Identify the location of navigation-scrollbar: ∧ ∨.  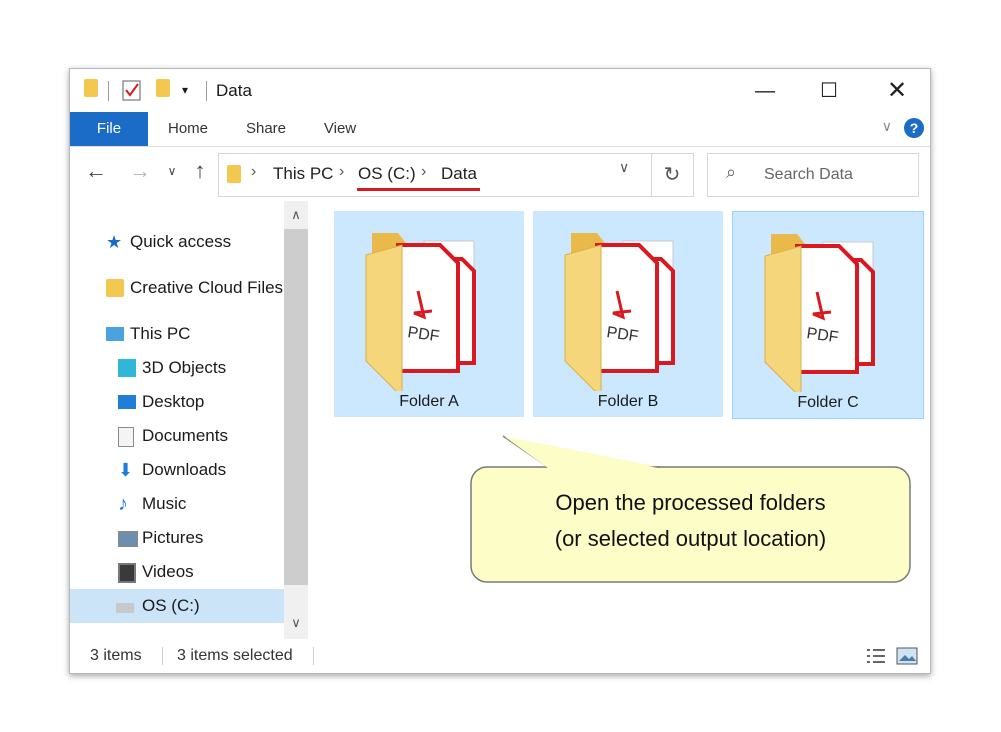
(296, 420).